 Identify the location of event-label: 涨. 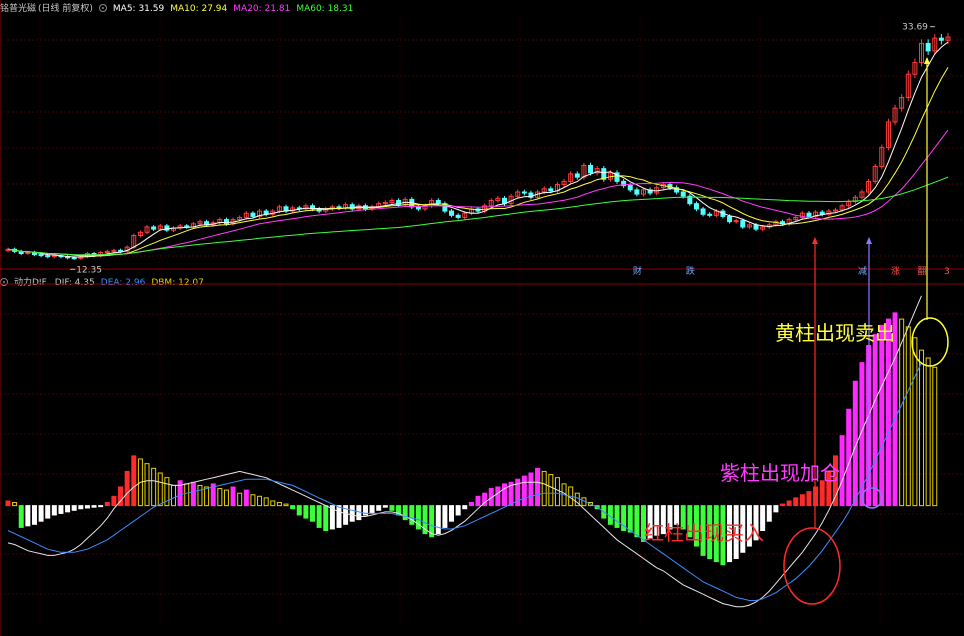
(895, 271).